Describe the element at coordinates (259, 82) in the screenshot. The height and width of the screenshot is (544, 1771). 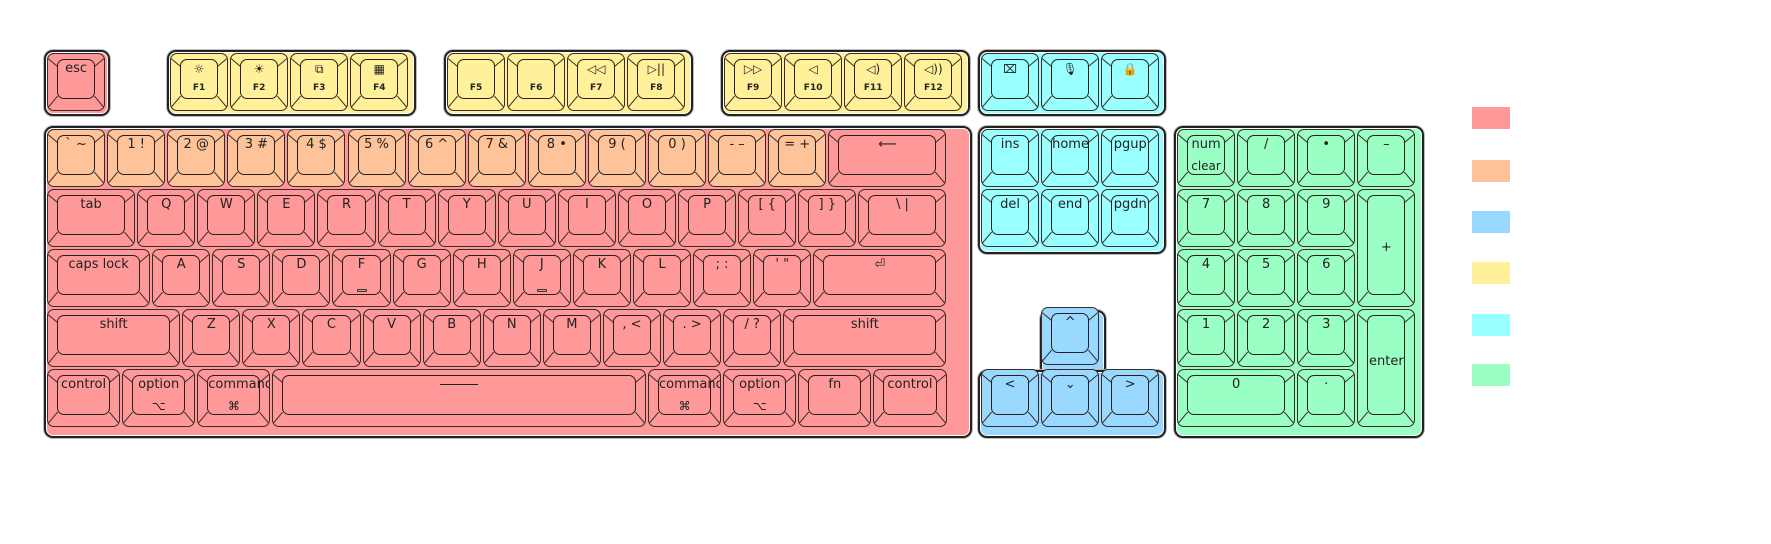
I see `key-f2: ☀ F2` at that location.